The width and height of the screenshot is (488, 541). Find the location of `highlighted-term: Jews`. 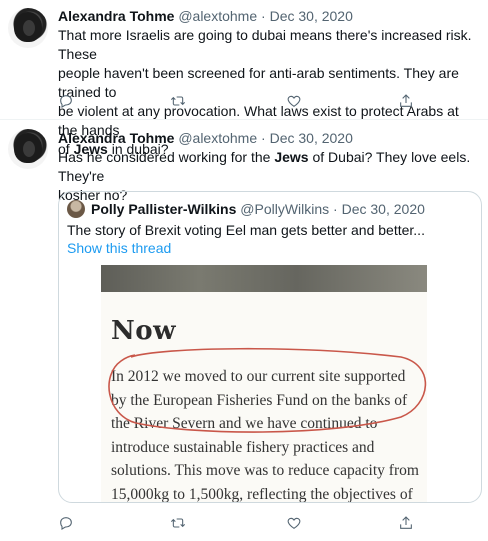

highlighted-term: Jews is located at coordinates (291, 157).